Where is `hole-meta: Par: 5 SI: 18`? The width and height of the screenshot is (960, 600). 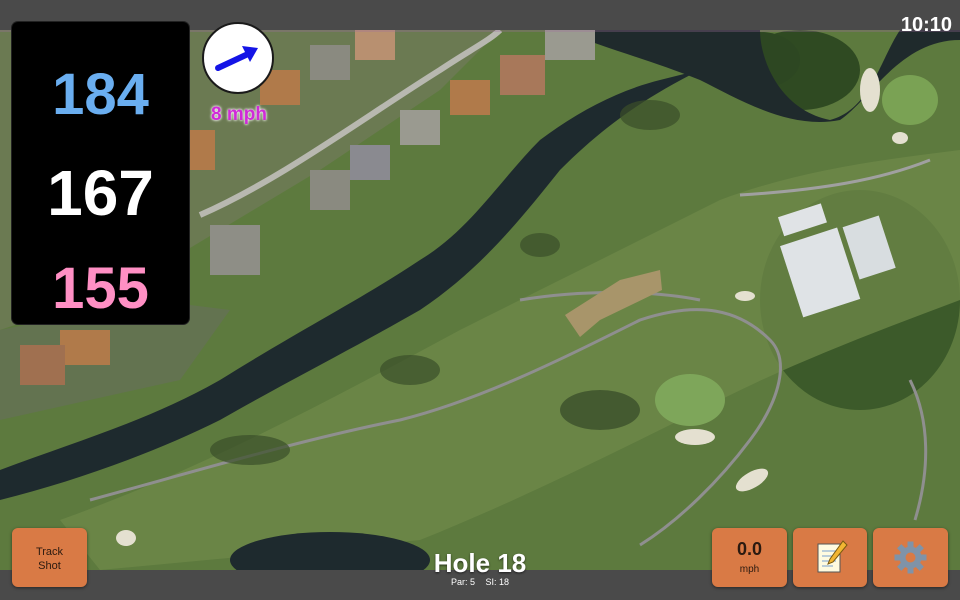
hole-meta: Par: 5 SI: 18 is located at coordinates (480, 582).